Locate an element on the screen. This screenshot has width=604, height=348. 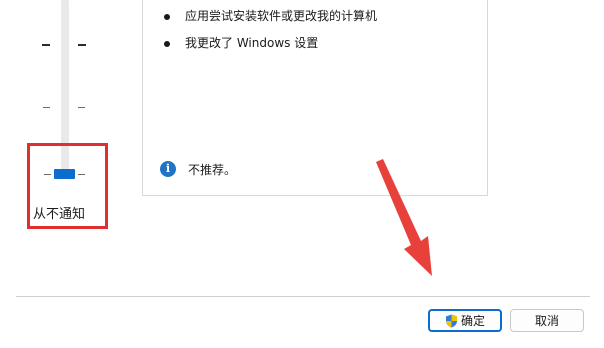
ok-button-label: 确定 is located at coordinates (472, 321).